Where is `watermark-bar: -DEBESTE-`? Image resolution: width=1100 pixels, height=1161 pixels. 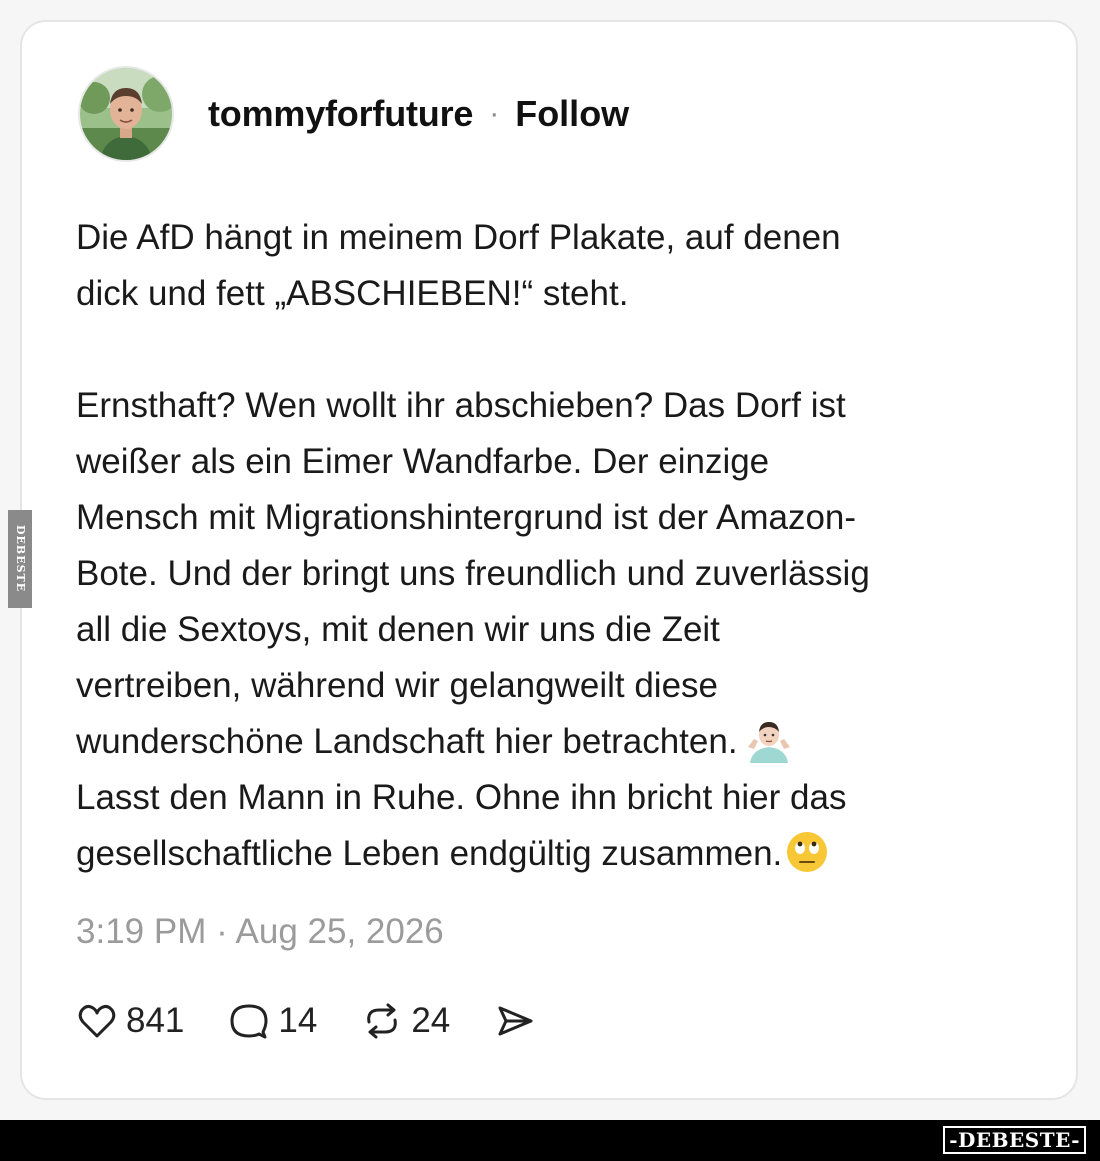
watermark-bar: -DEBESTE- is located at coordinates (550, 1140).